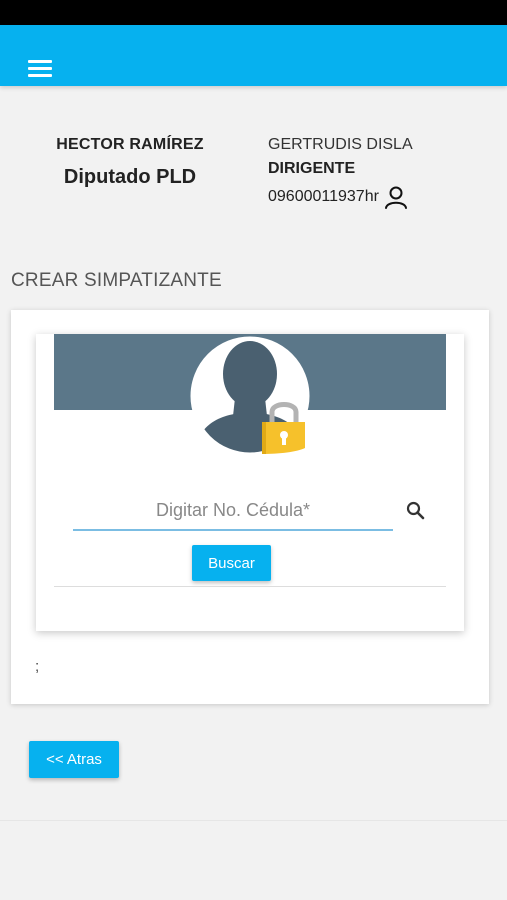 This screenshot has width=507, height=900. What do you see at coordinates (116, 280) in the screenshot?
I see `page-title: CREAR SIMPATIZANTE` at bounding box center [116, 280].